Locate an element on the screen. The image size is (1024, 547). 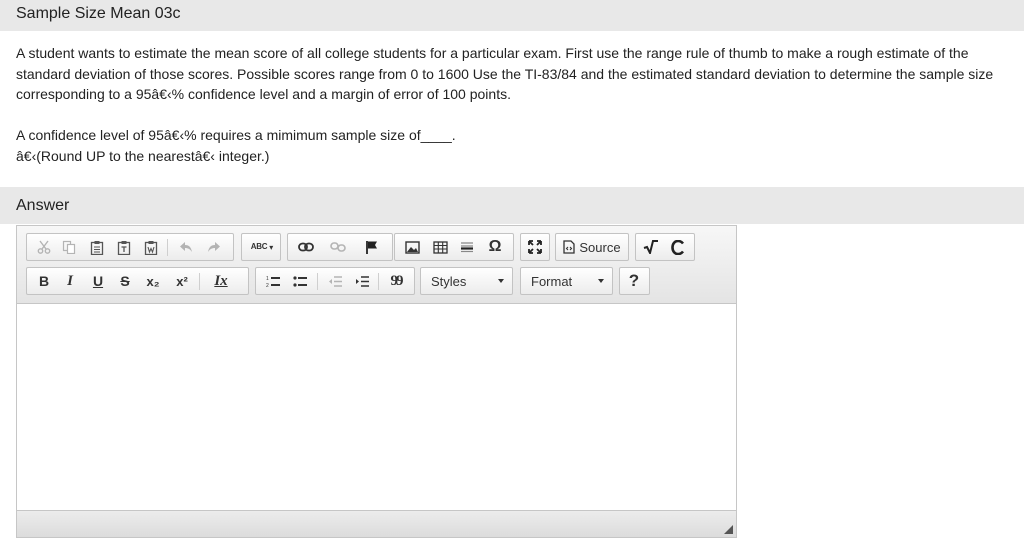
calculator-c-icon is located at coordinates (678, 247).